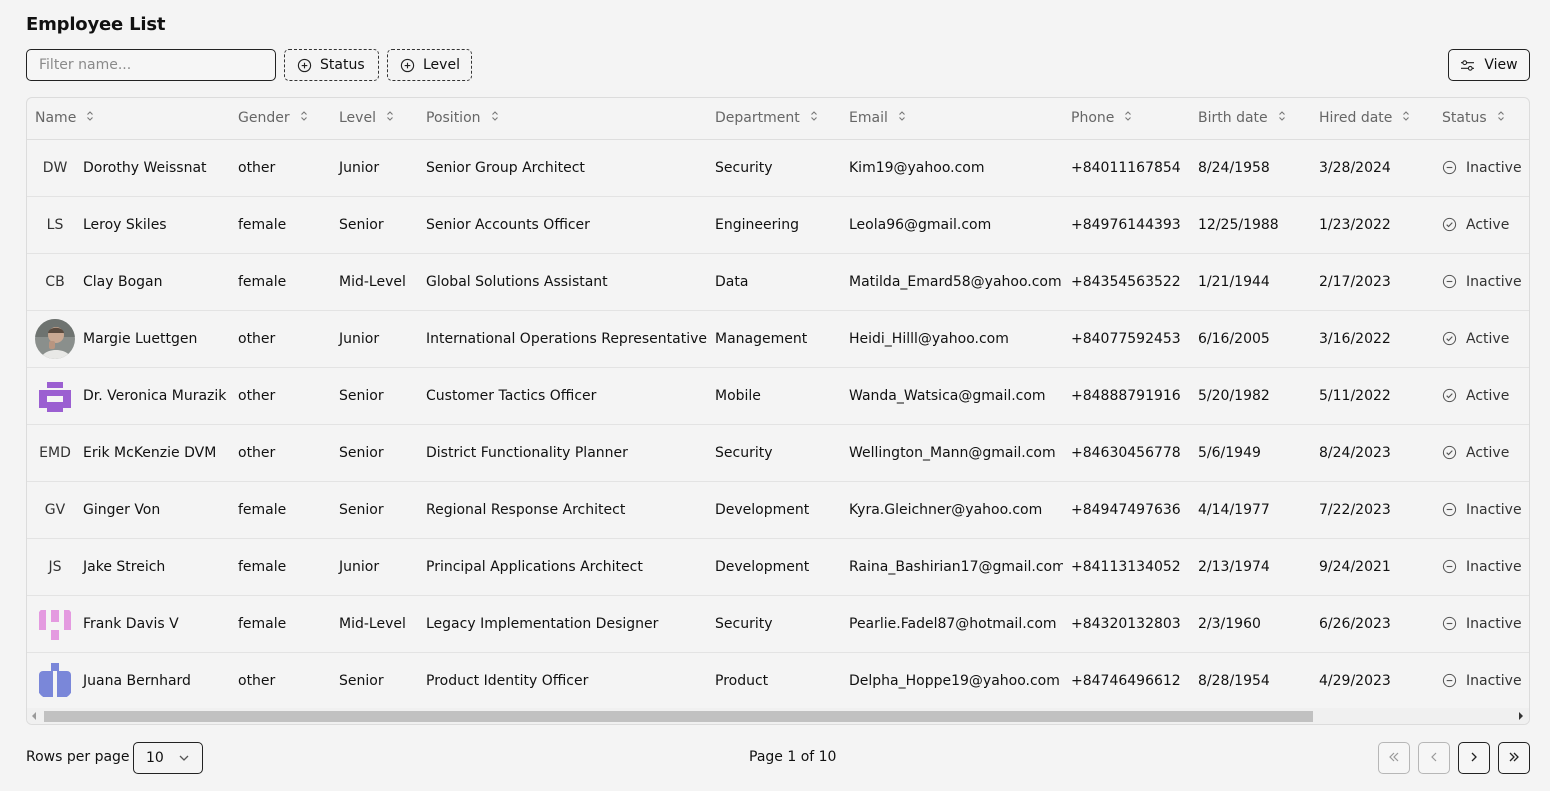 The image size is (1550, 791). I want to click on toolbar: Status Level View, so click(778, 65).